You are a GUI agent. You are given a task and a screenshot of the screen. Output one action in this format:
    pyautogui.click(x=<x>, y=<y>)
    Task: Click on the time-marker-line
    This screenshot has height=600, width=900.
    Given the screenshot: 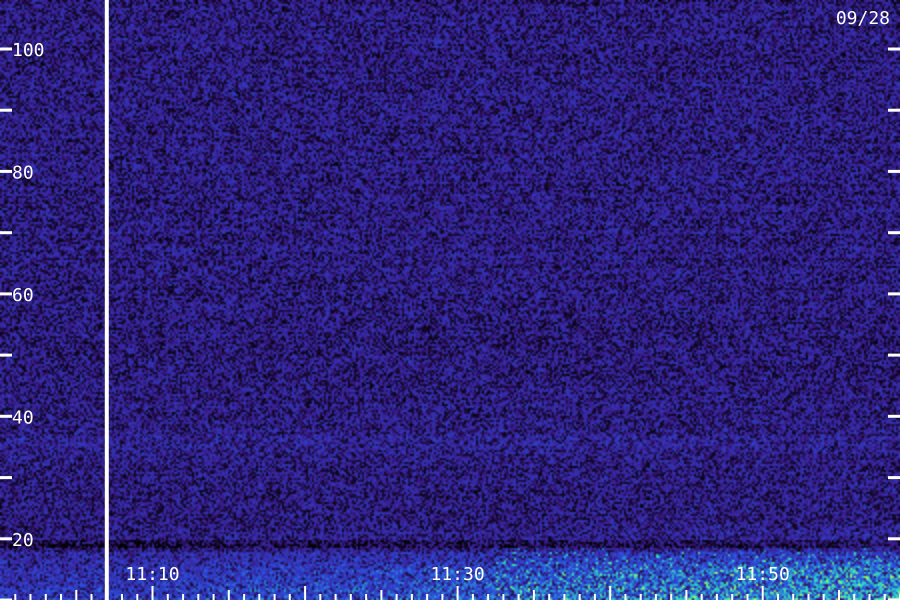 What is the action you would take?
    pyautogui.click(x=106, y=300)
    